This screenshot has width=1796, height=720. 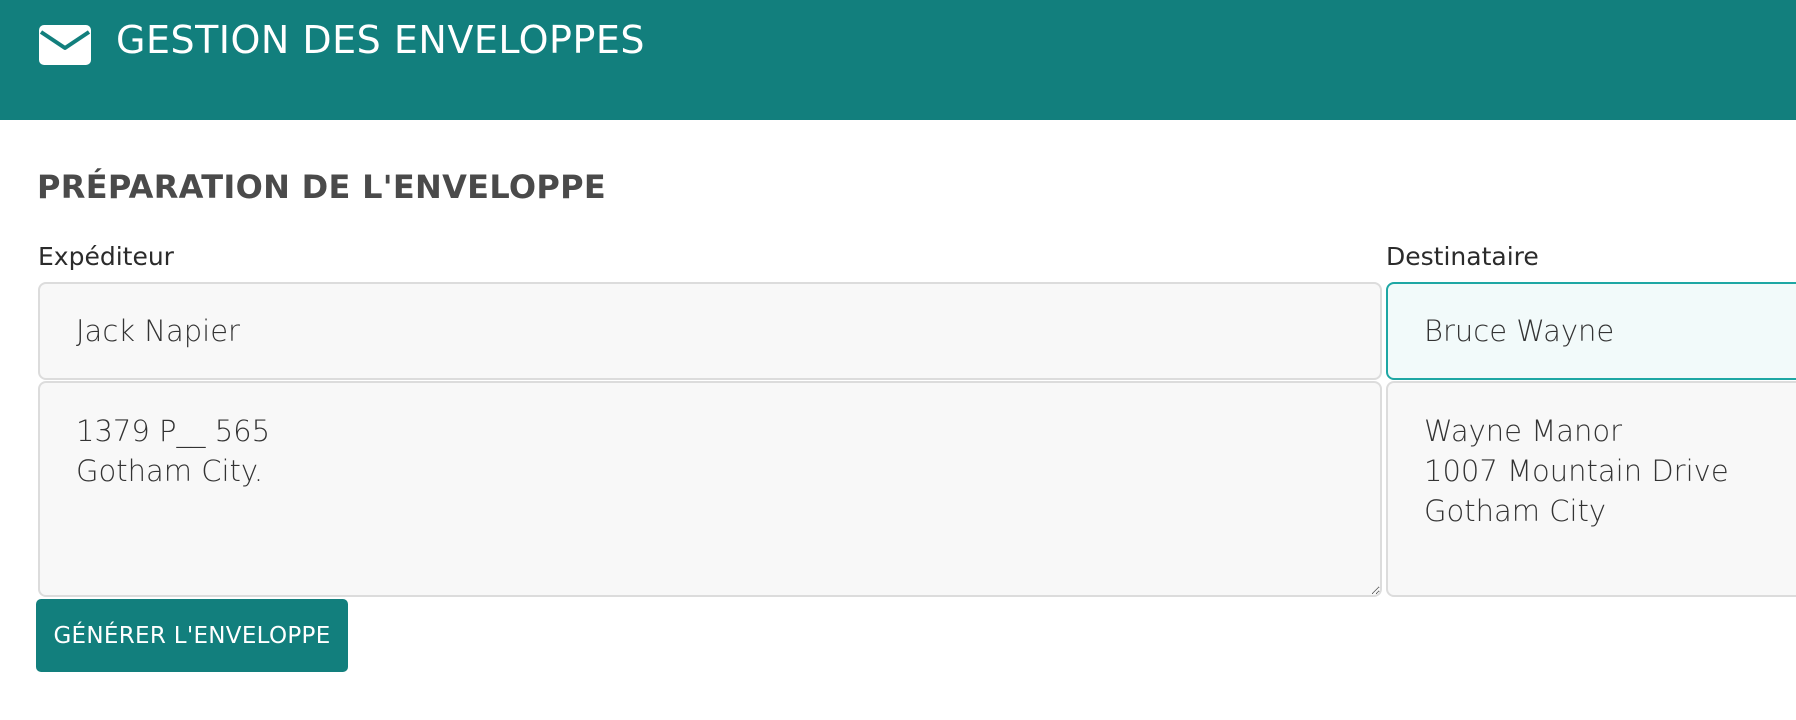 I want to click on sender-name-input, so click(x=710, y=331).